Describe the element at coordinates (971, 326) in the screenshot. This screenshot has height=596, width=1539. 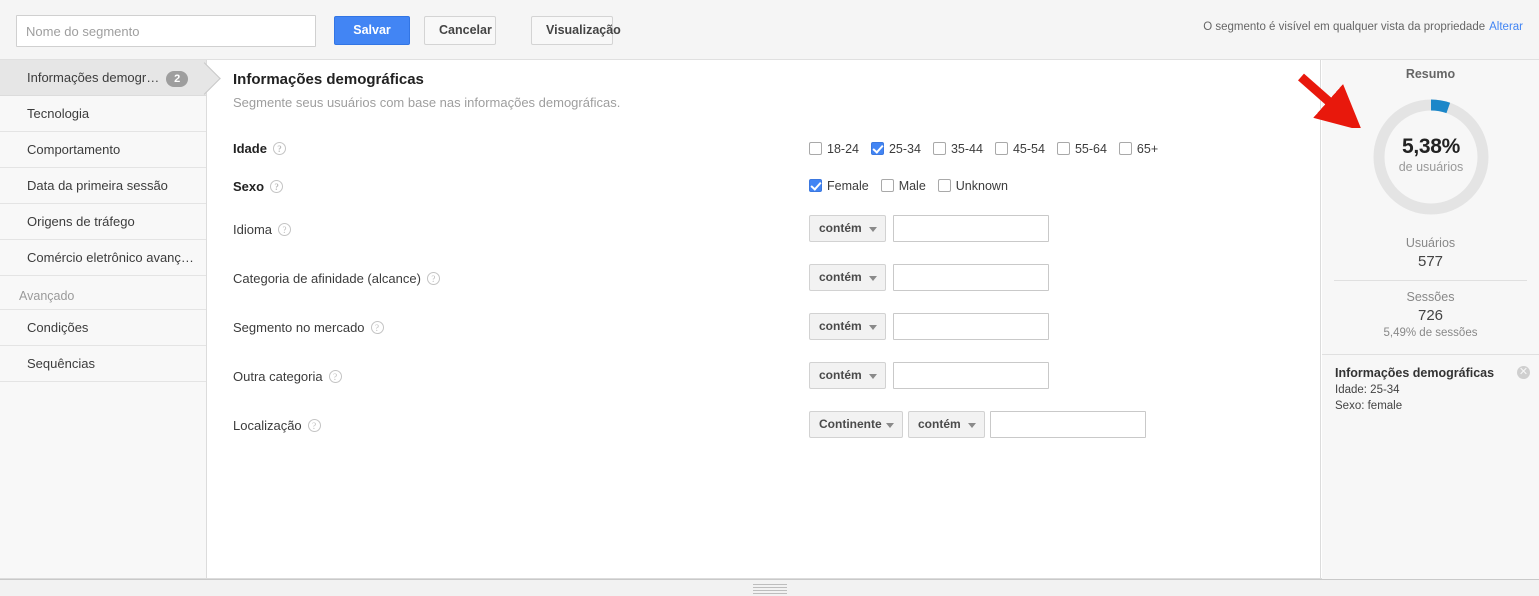
I see `in-market-value-input` at that location.